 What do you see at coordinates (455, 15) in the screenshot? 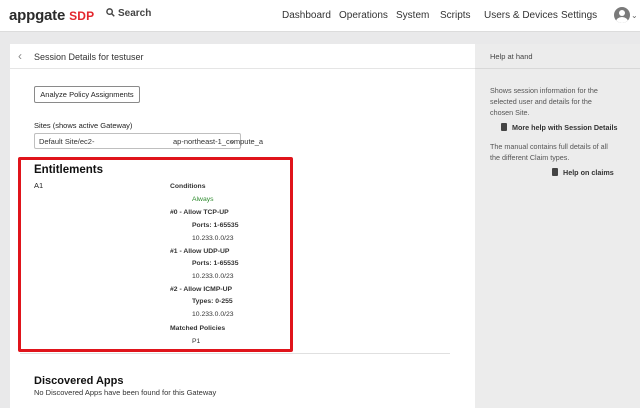
I see `nav-scripts: Scripts` at bounding box center [455, 15].